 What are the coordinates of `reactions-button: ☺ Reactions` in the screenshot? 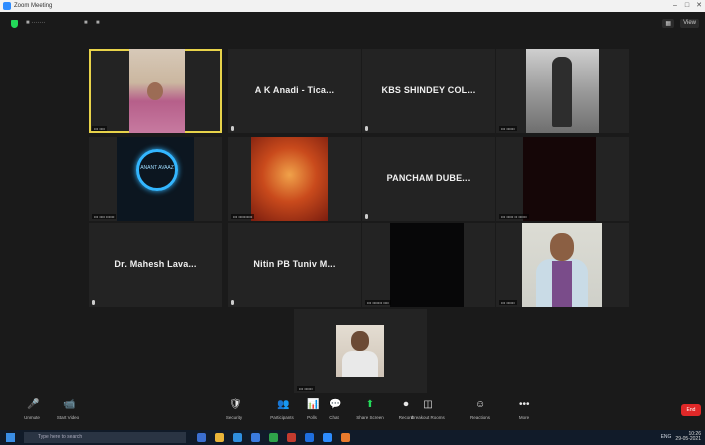 It's located at (480, 410).